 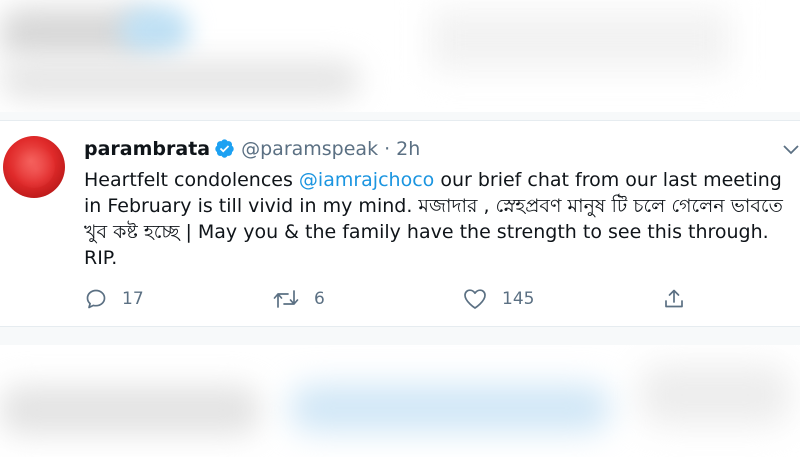 What do you see at coordinates (114, 299) in the screenshot?
I see `reply-button: 17` at bounding box center [114, 299].